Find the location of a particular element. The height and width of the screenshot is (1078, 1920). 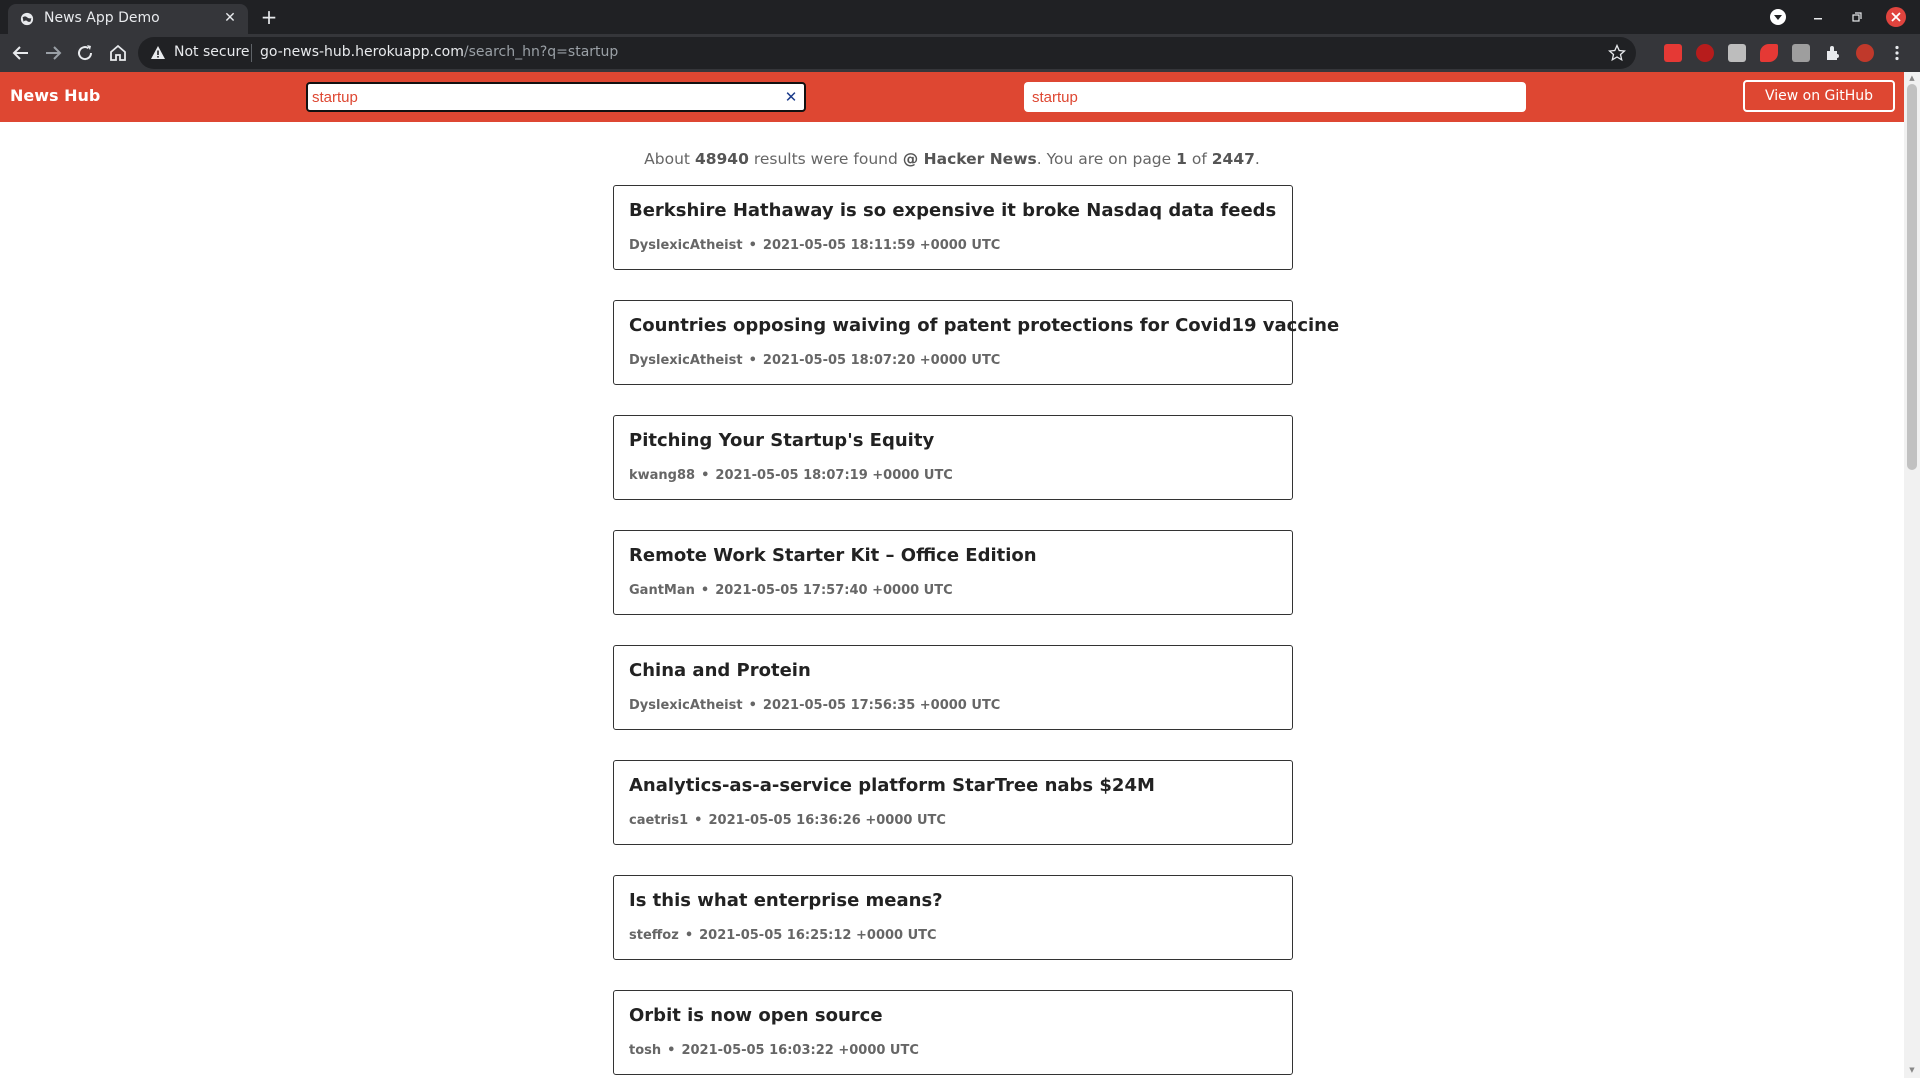

result-meta: kwang88 • 2021-05-05 18:07:19 +0000 UTC is located at coordinates (791, 475).